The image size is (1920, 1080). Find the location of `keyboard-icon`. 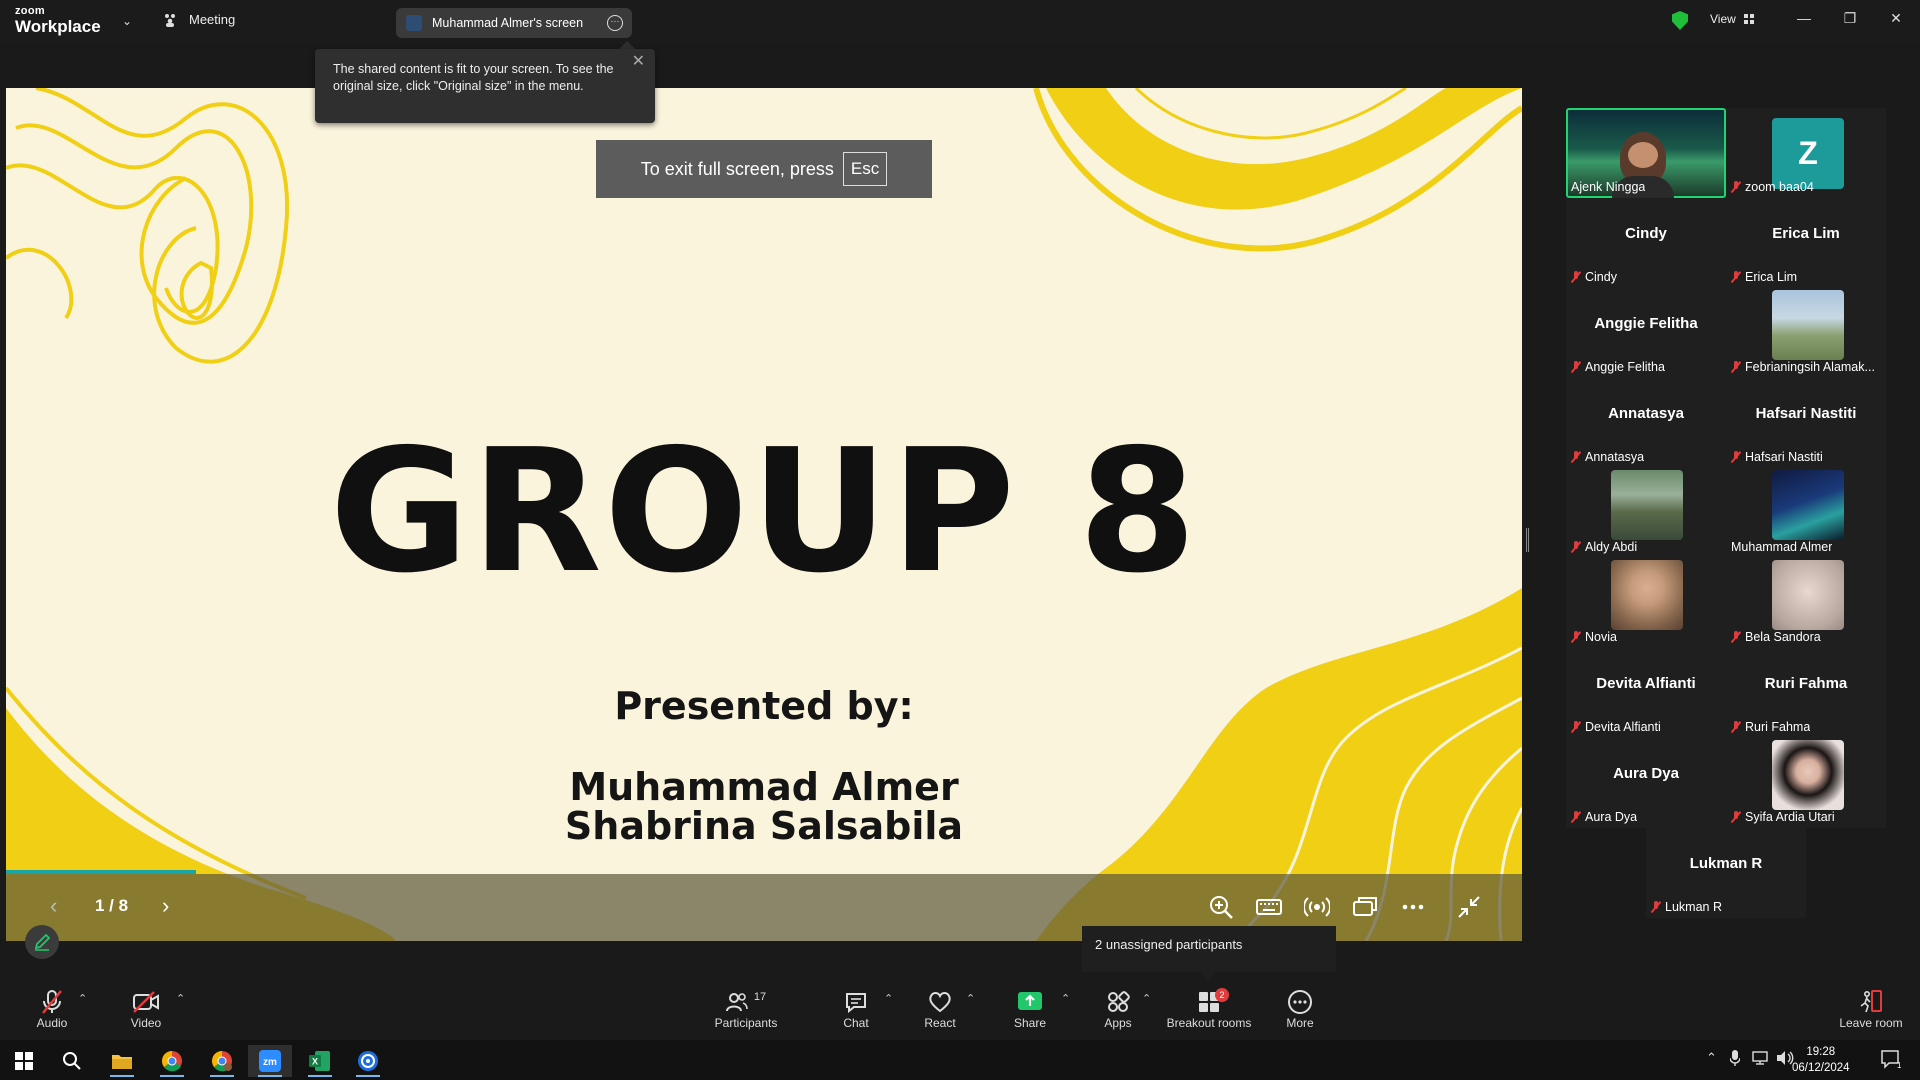

keyboard-icon is located at coordinates (1269, 907).